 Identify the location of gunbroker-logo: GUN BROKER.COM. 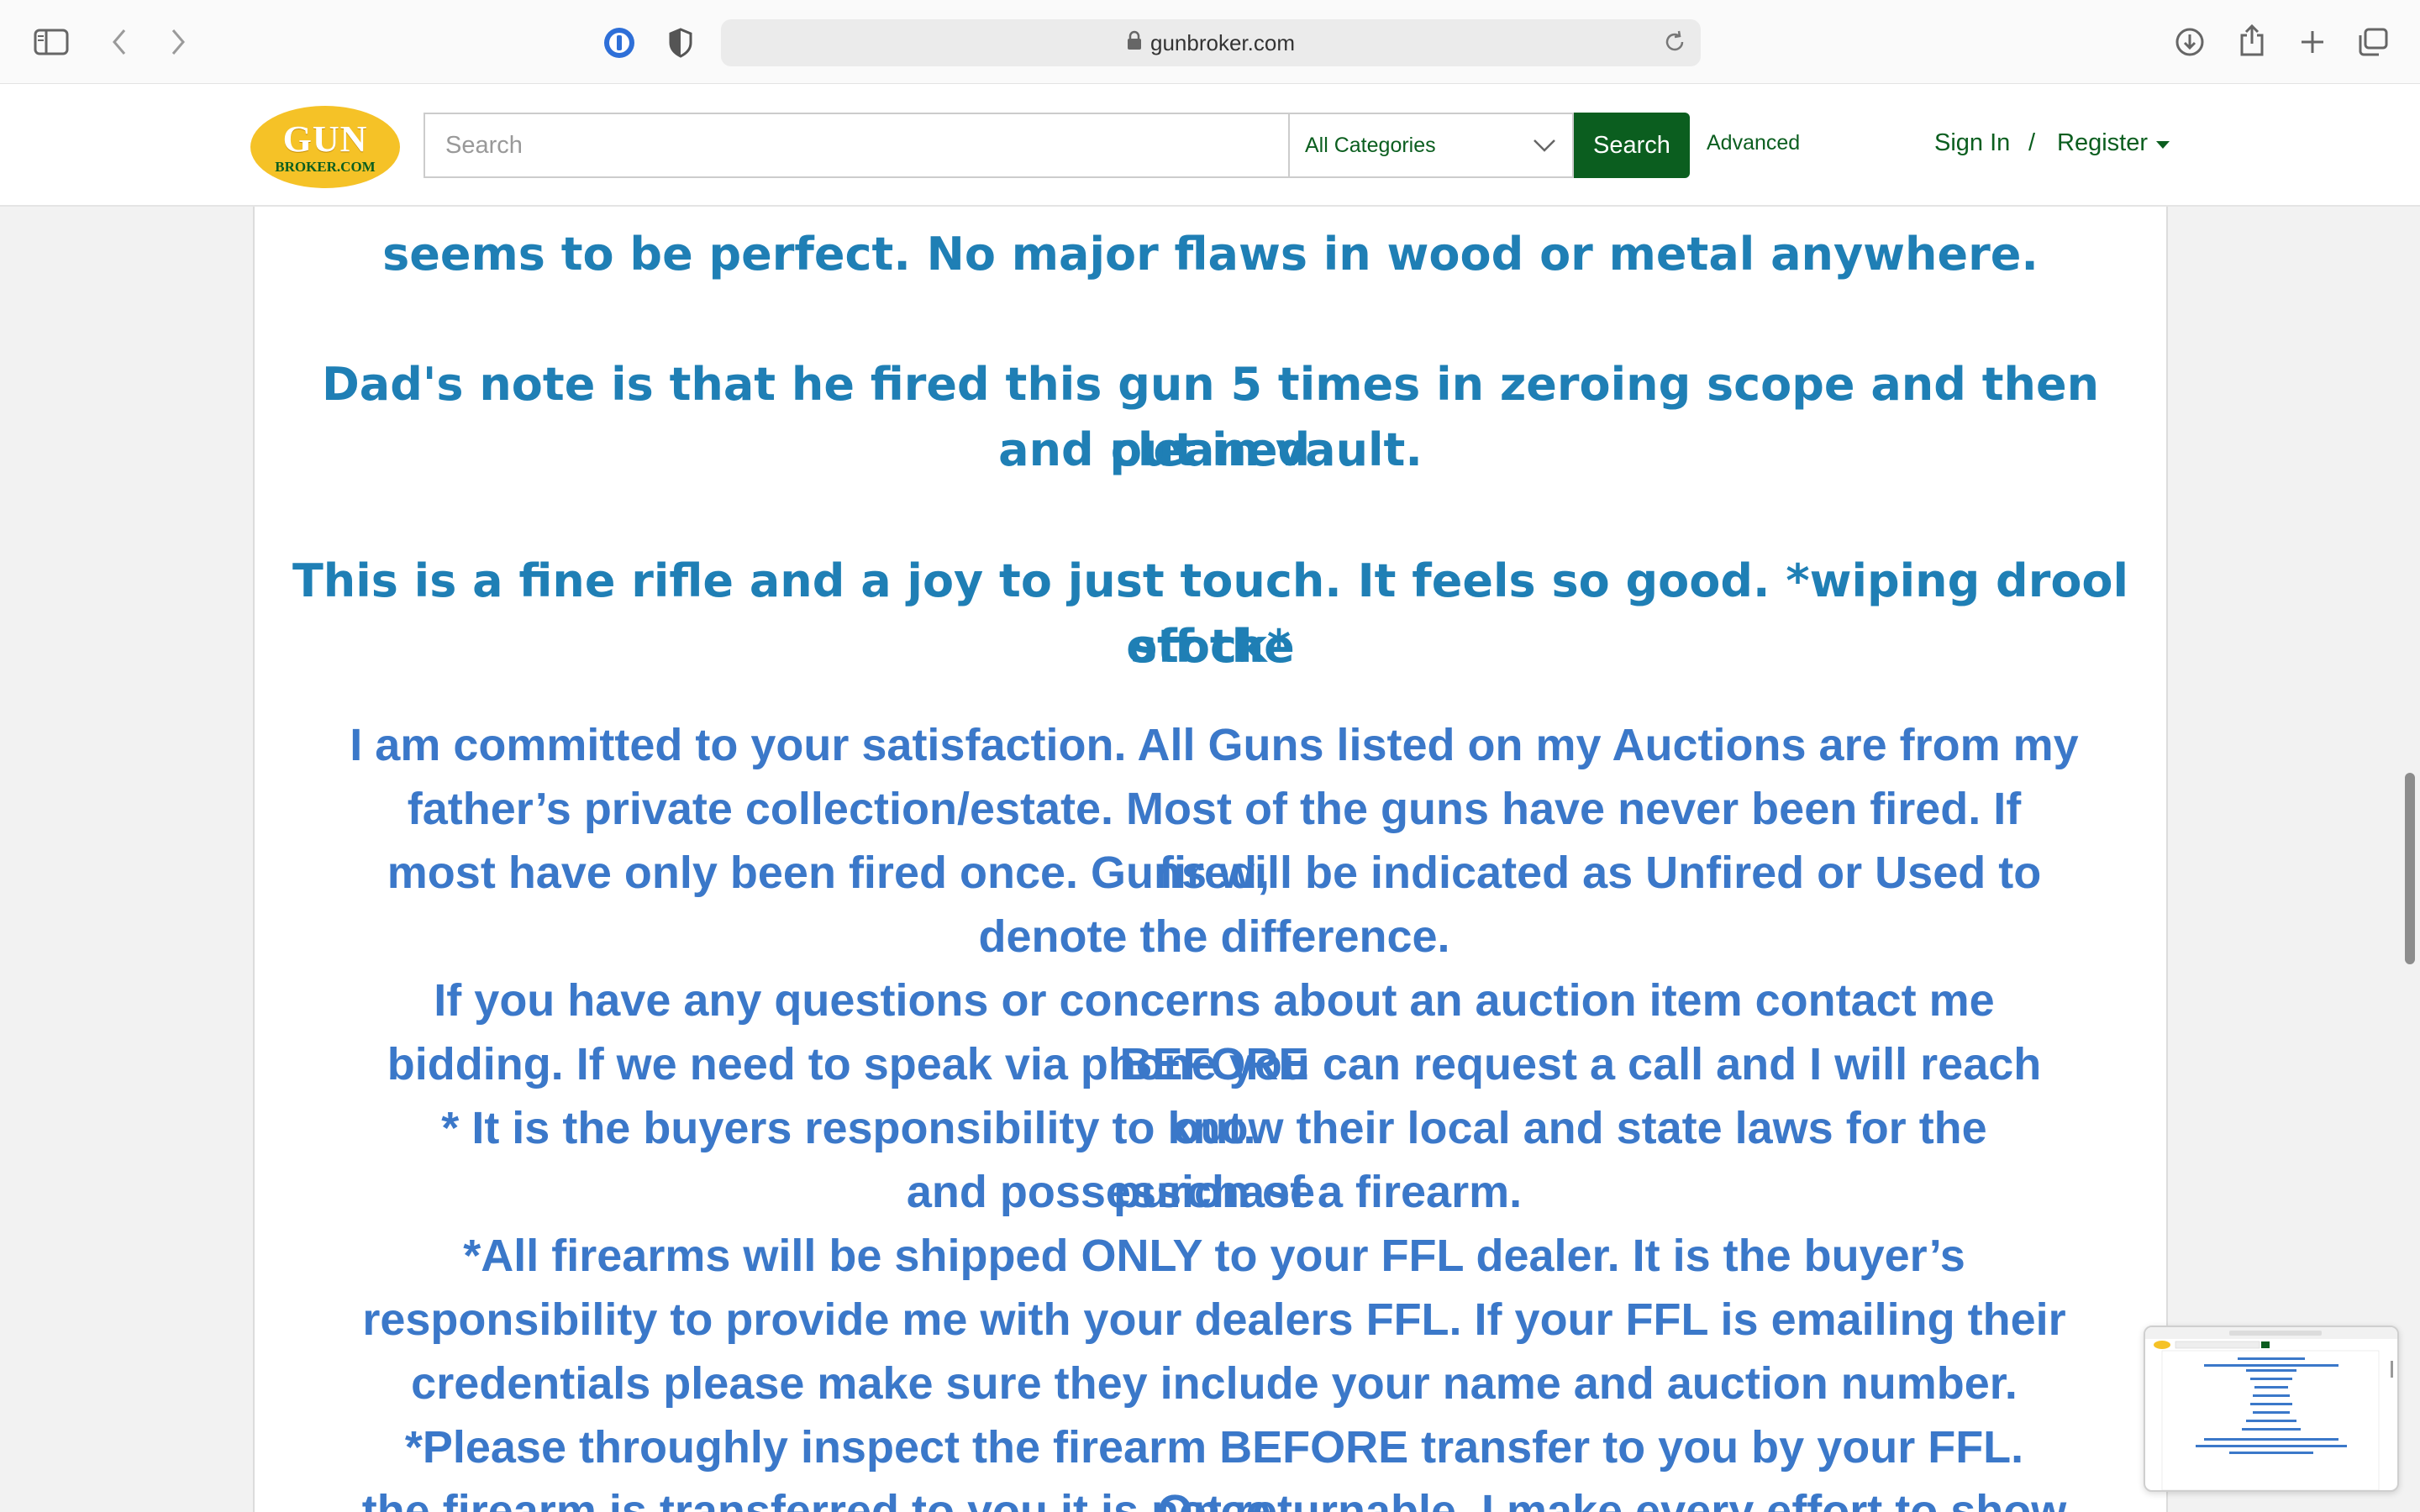
(325, 147).